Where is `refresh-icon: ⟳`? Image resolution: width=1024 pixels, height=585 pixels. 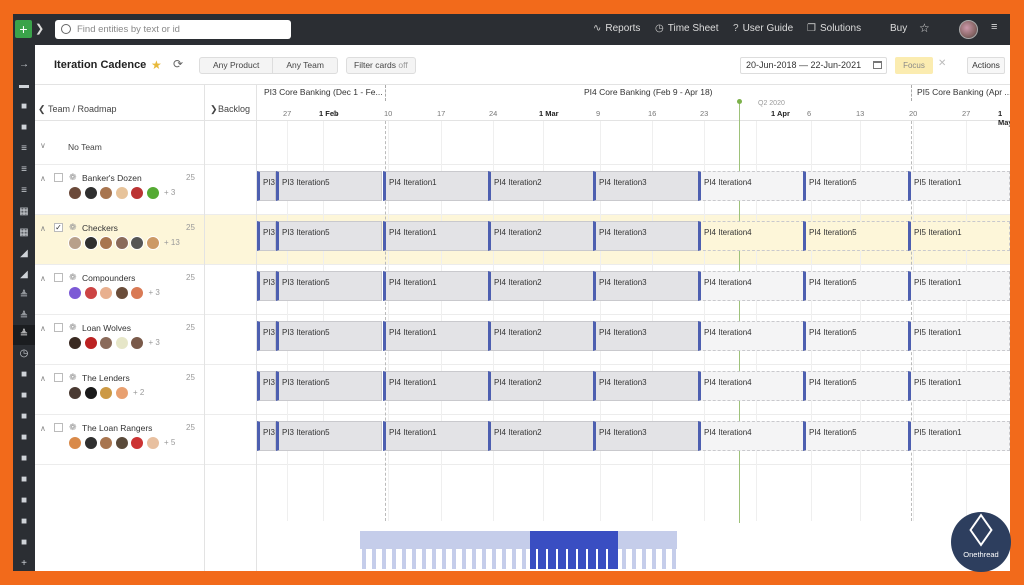 refresh-icon: ⟳ is located at coordinates (178, 64).